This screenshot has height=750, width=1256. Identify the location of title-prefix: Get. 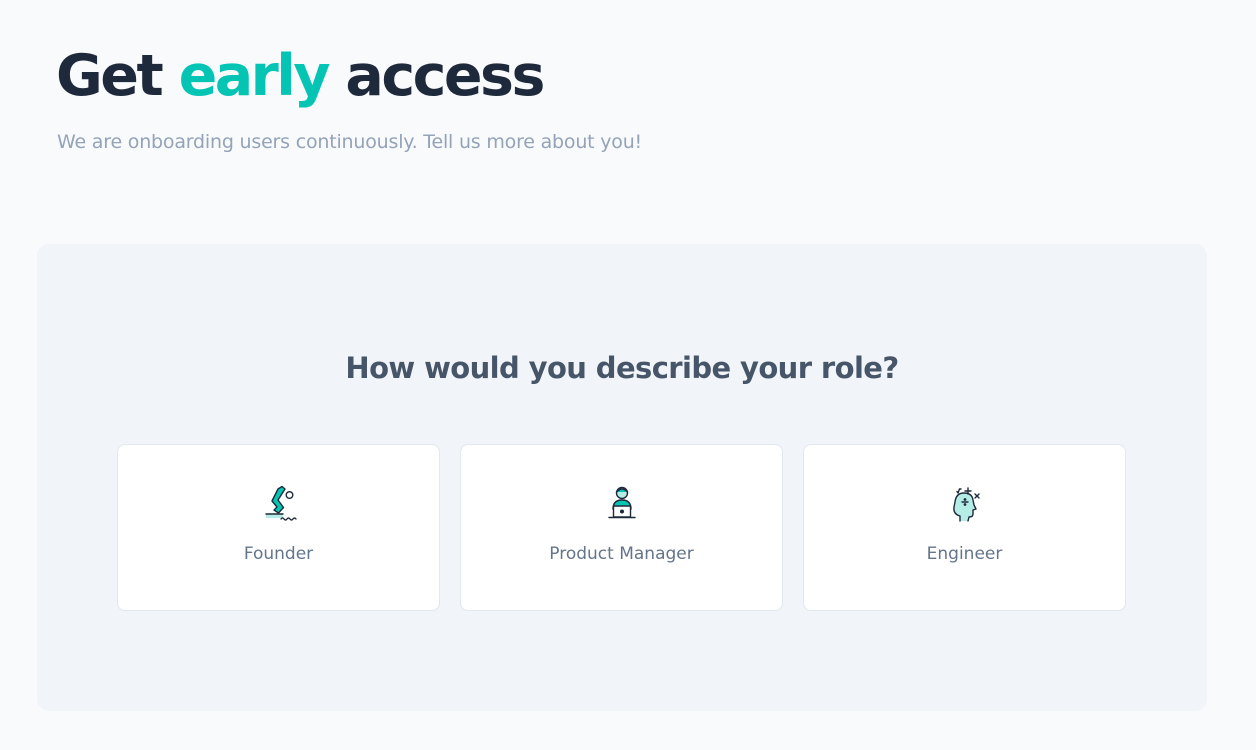
(110, 76).